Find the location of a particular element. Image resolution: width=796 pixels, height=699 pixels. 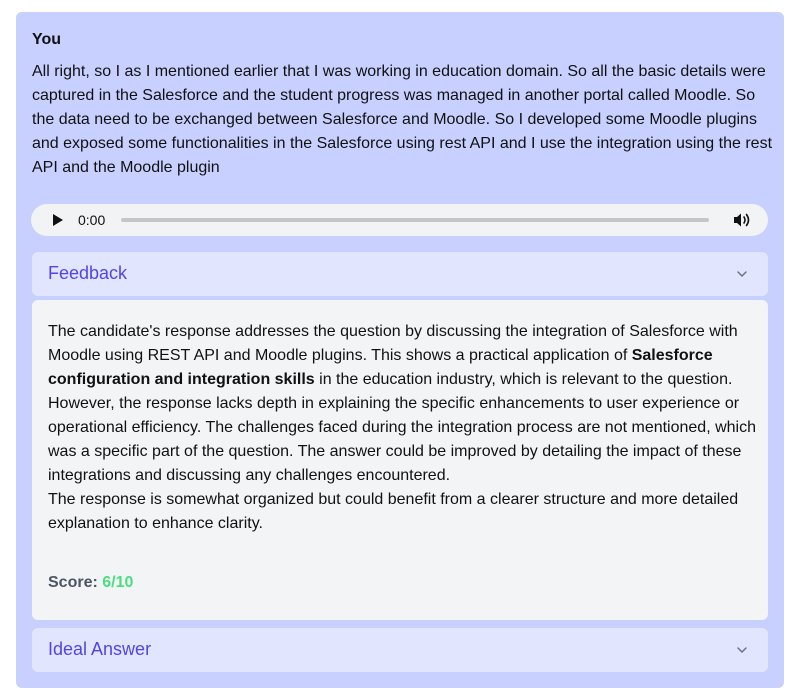

audio-seek-bar is located at coordinates (415, 220).